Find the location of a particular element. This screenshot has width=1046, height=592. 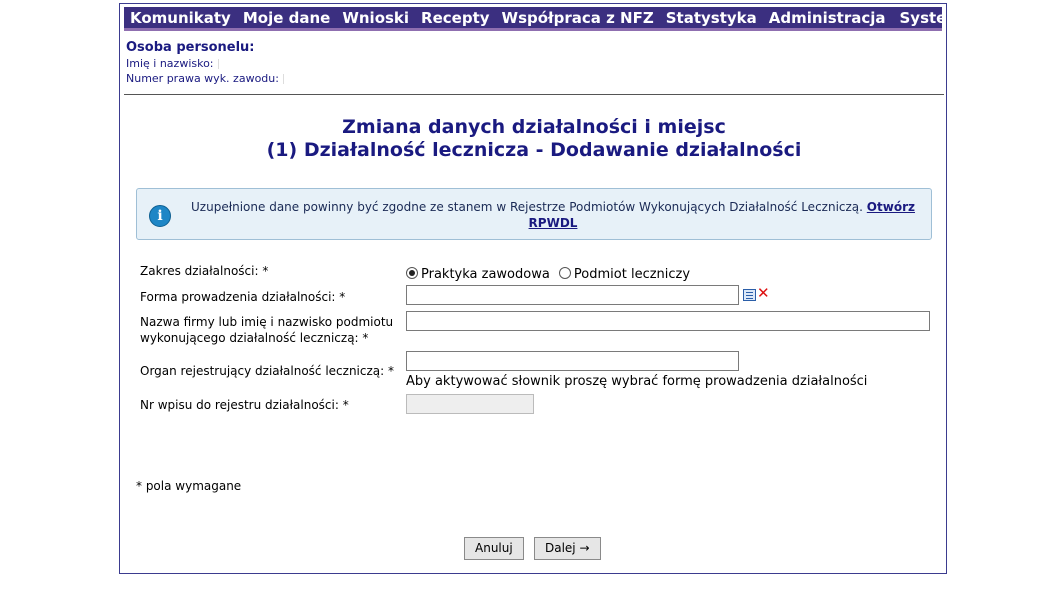

next-button: Dalej → is located at coordinates (567, 548).